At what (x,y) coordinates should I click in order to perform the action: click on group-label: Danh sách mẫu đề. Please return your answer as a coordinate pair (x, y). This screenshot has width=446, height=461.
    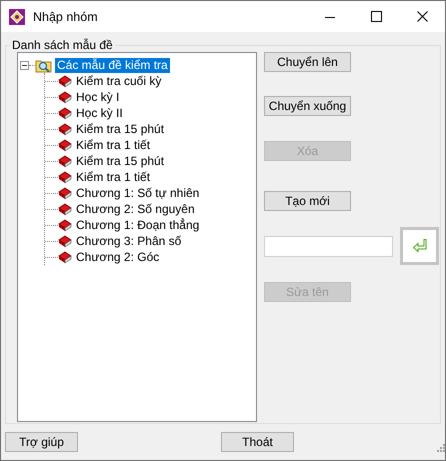
    Looking at the image, I should click on (62, 45).